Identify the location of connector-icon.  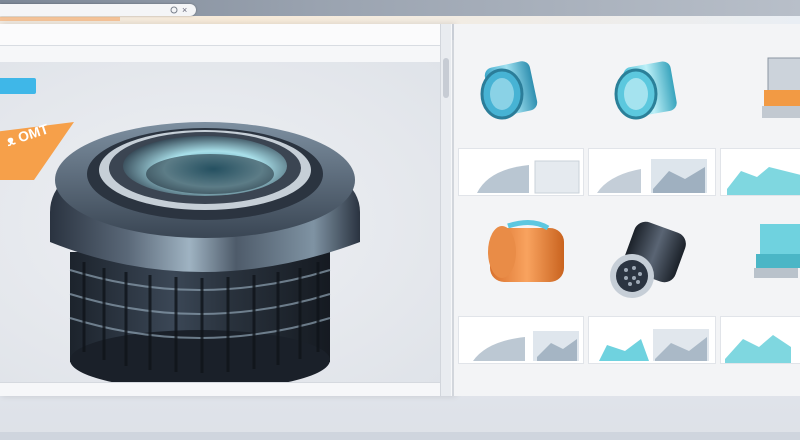
(649, 261).